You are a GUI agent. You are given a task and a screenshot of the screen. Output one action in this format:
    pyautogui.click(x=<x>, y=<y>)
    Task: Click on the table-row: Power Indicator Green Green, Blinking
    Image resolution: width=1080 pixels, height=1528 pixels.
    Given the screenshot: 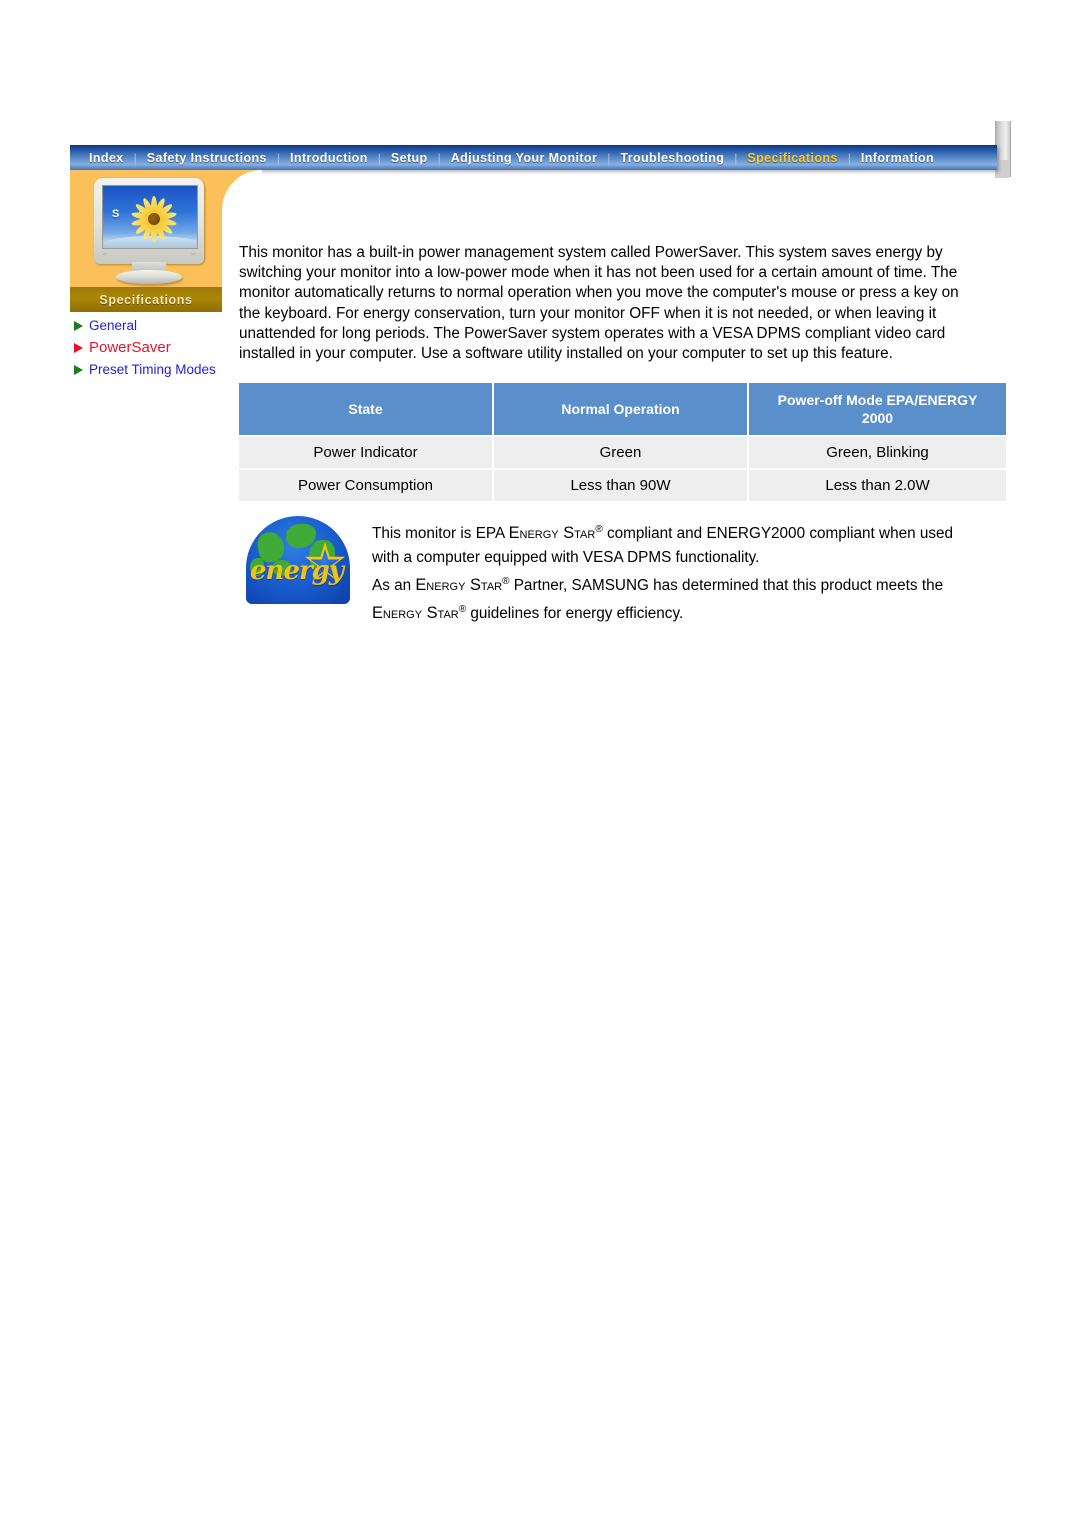 What is the action you would take?
    pyautogui.click(x=622, y=452)
    